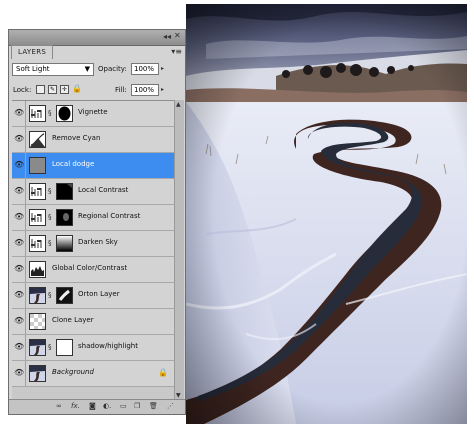 This screenshot has height=431, width=474. What do you see at coordinates (89, 268) in the screenshot?
I see `layer-name: Global Color/Contrast` at bounding box center [89, 268].